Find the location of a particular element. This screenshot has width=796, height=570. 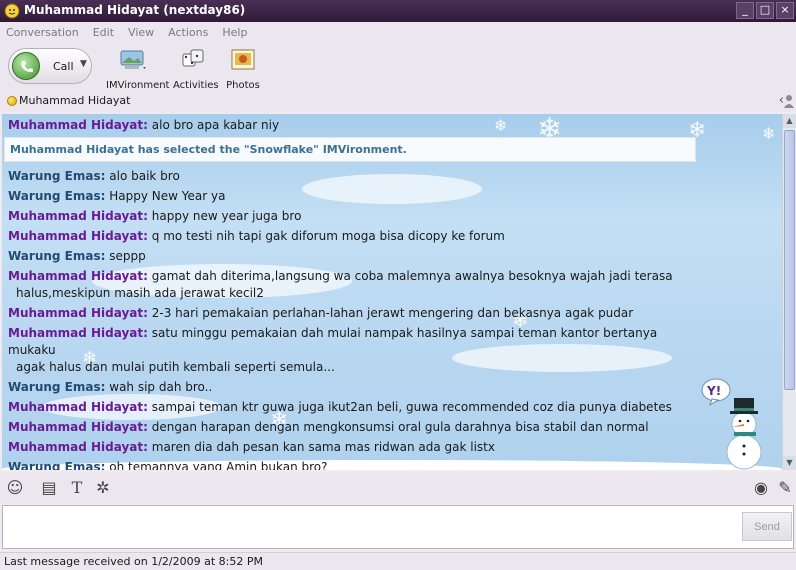

photos-label: Photos is located at coordinates (243, 85).